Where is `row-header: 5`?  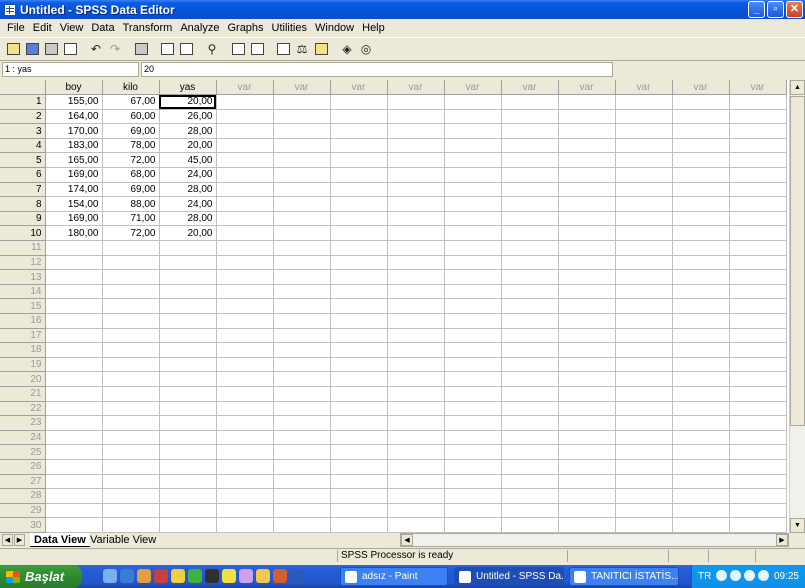 row-header: 5 is located at coordinates (23, 160).